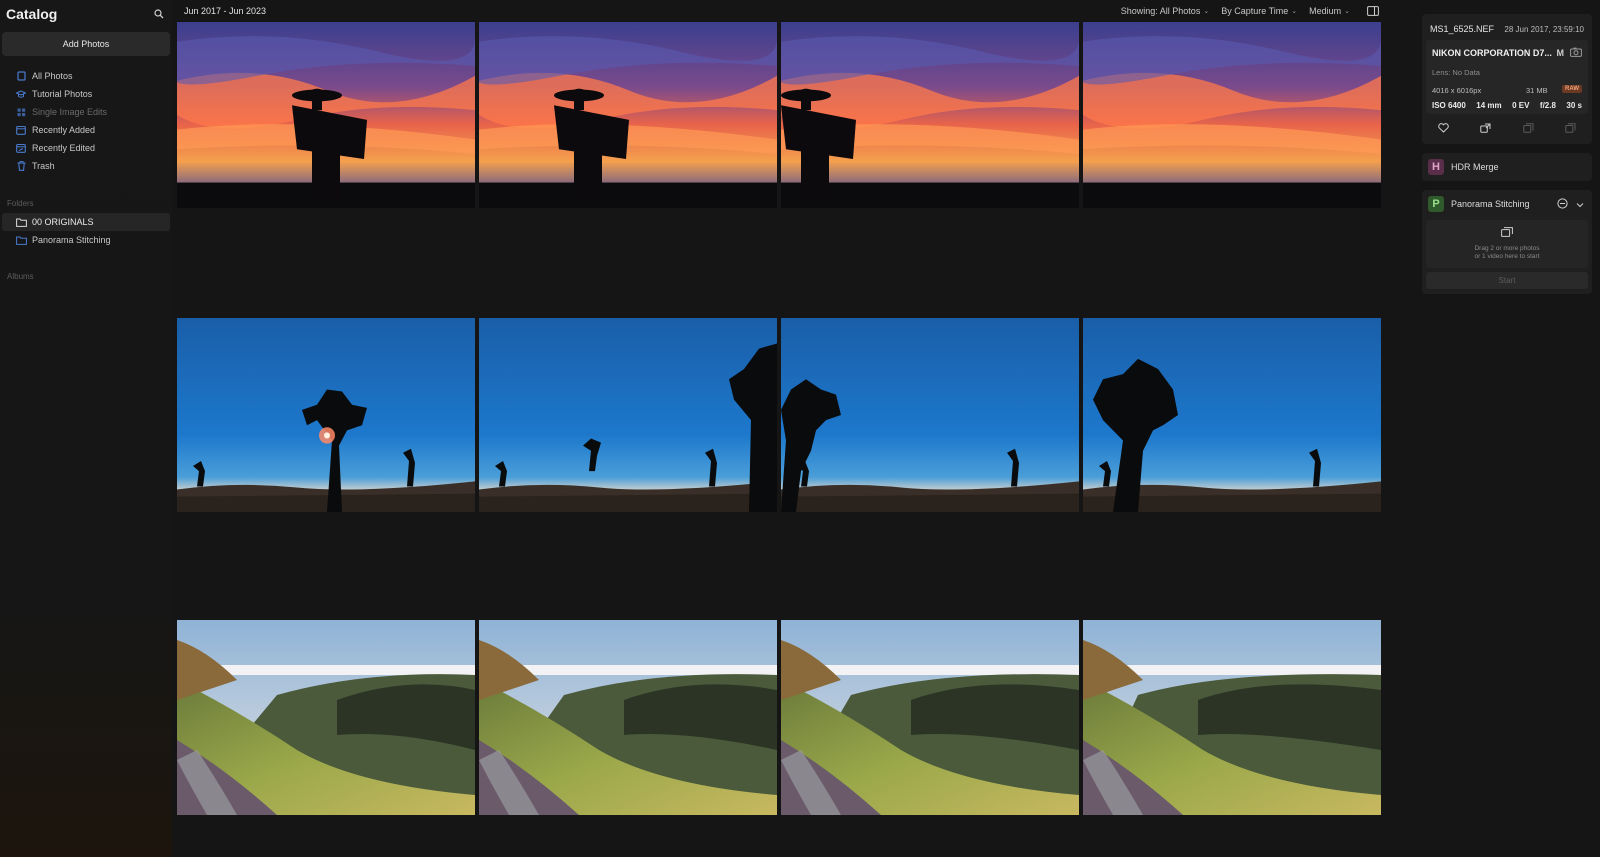  What do you see at coordinates (1489, 105) in the screenshot?
I see `focal-length-value: 14 mm` at bounding box center [1489, 105].